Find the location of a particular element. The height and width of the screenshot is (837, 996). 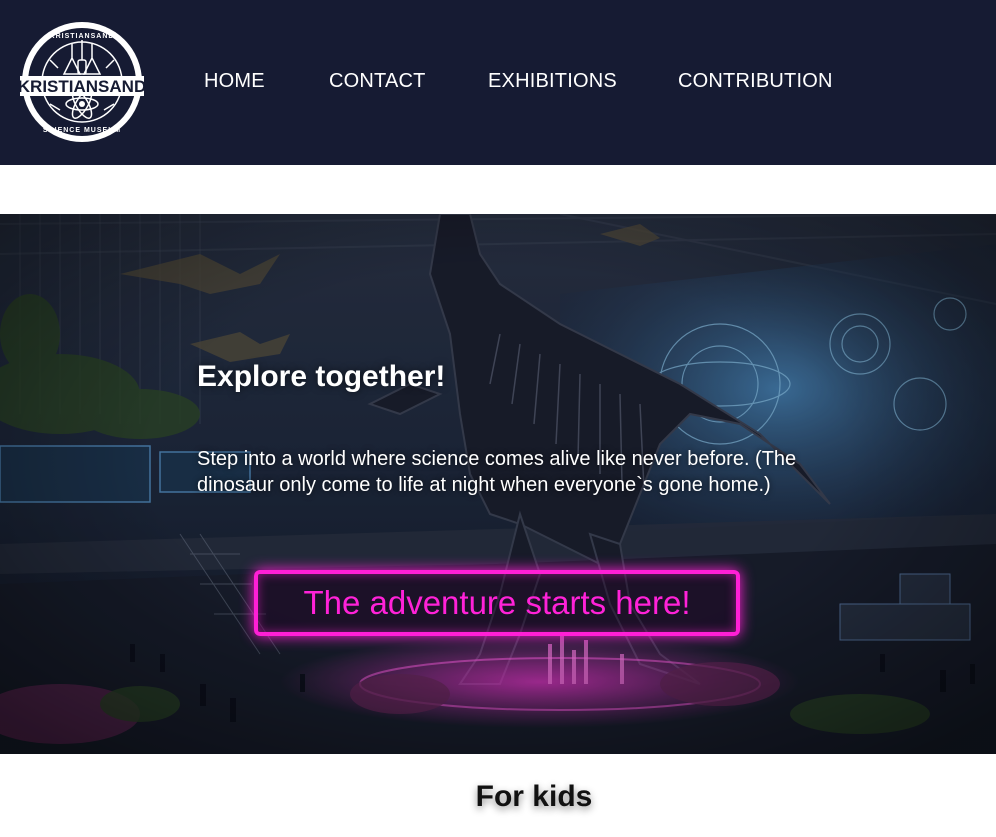

logo-bottom-text: SCIENCE MUSEUM is located at coordinates (82, 130).